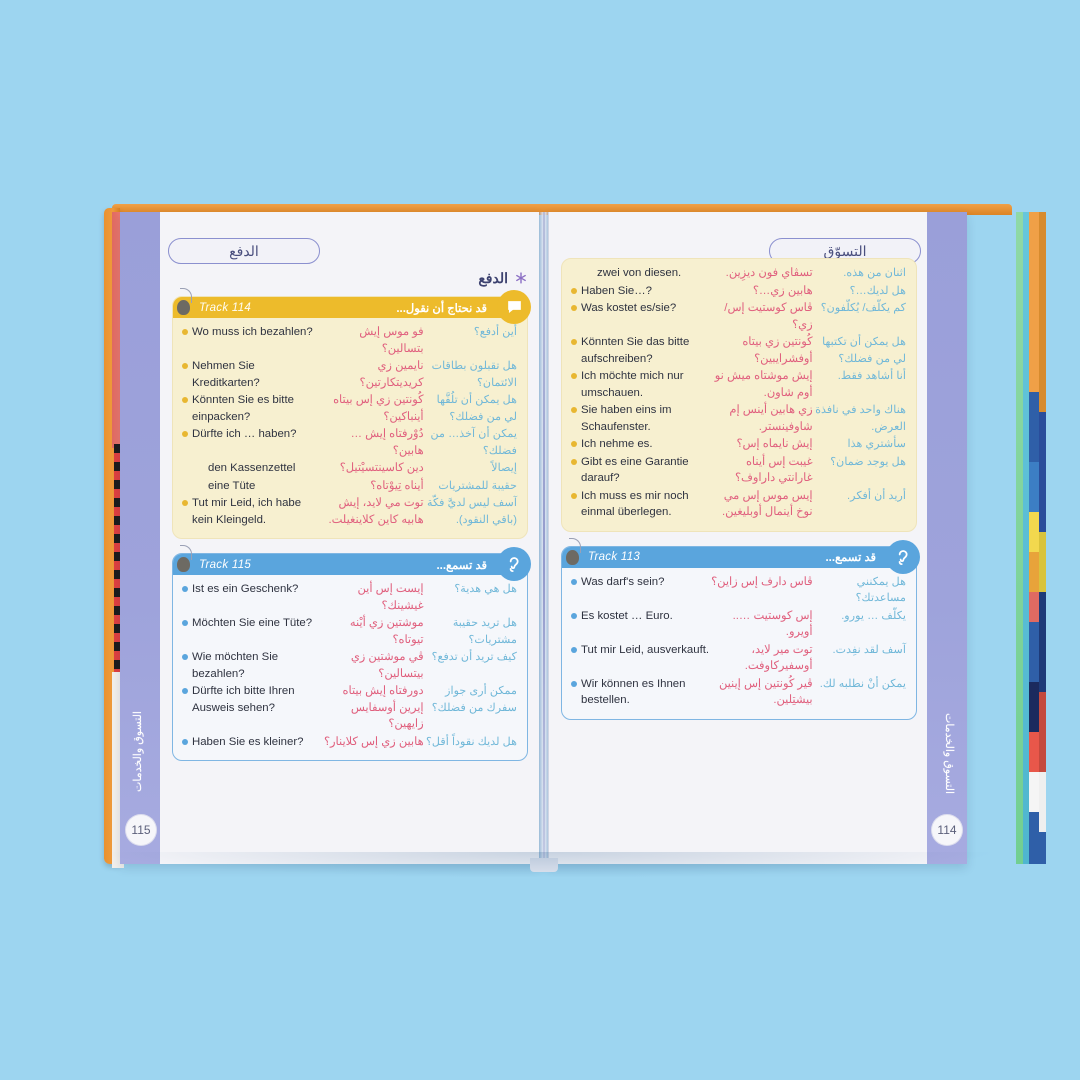 This screenshot has height=1080, width=1080. I want to click on arabic-translation: كم يكلّف/ يُكلّفون؟, so click(863, 308).